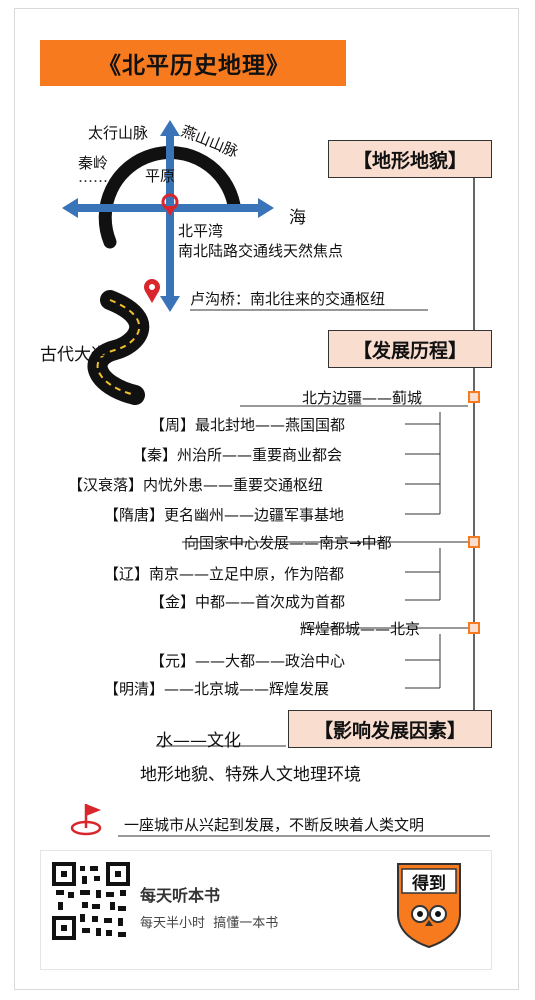 The height and width of the screenshot is (1000, 535). Describe the element at coordinates (209, 923) in the screenshot. I see `footer-line2: 每天半小时 搞懂一本书` at that location.